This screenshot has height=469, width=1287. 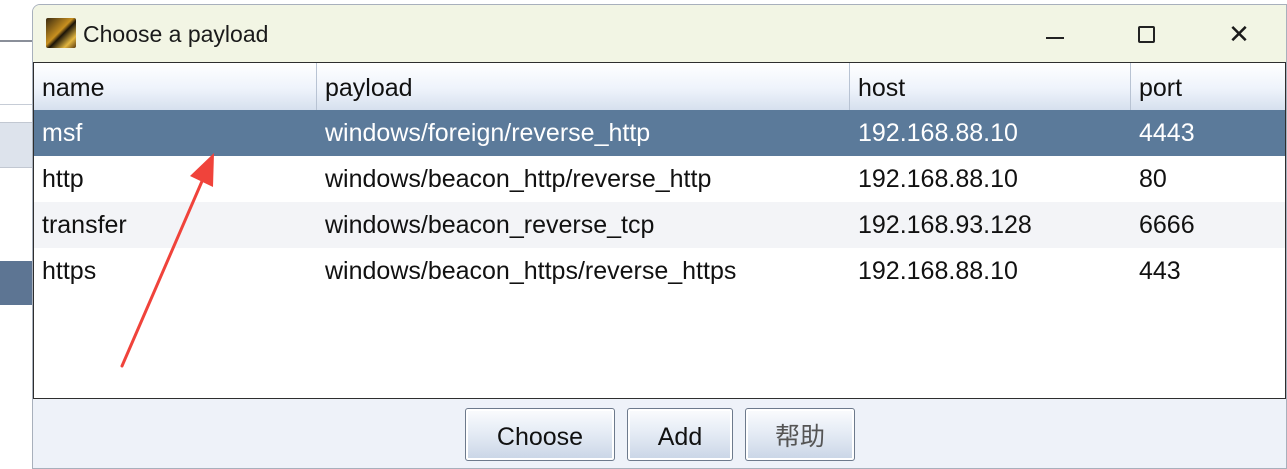 What do you see at coordinates (583, 86) in the screenshot?
I see `column-header-payload: payload` at bounding box center [583, 86].